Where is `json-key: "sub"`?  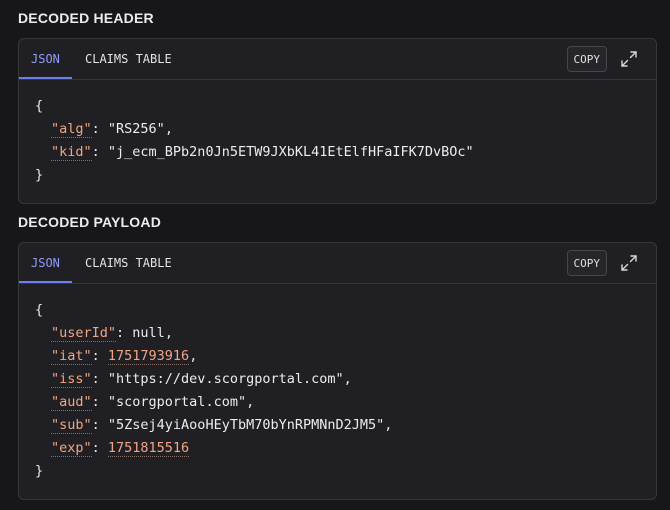 json-key: "sub" is located at coordinates (71, 425).